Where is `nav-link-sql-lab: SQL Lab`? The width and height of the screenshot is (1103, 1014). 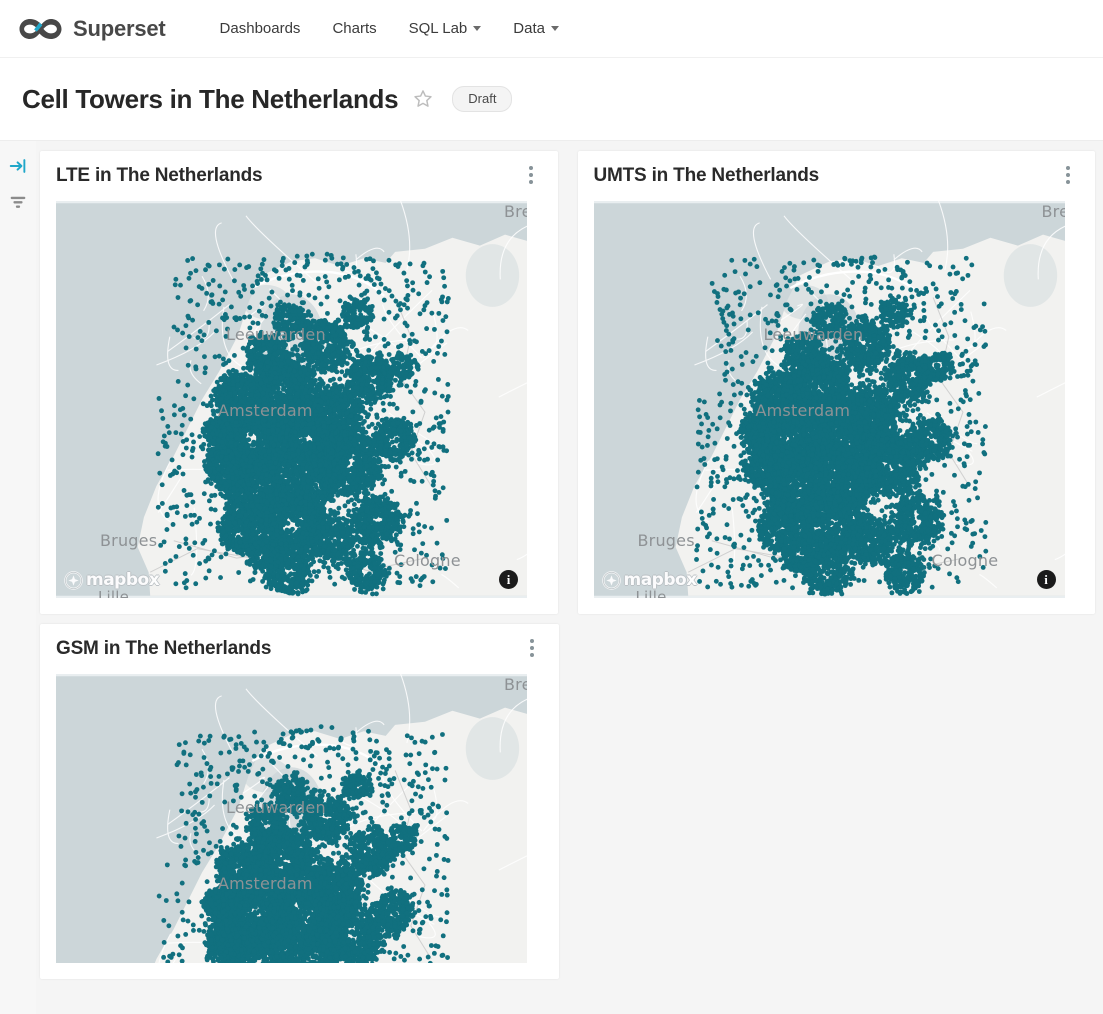
nav-link-sql-lab: SQL Lab is located at coordinates (445, 29).